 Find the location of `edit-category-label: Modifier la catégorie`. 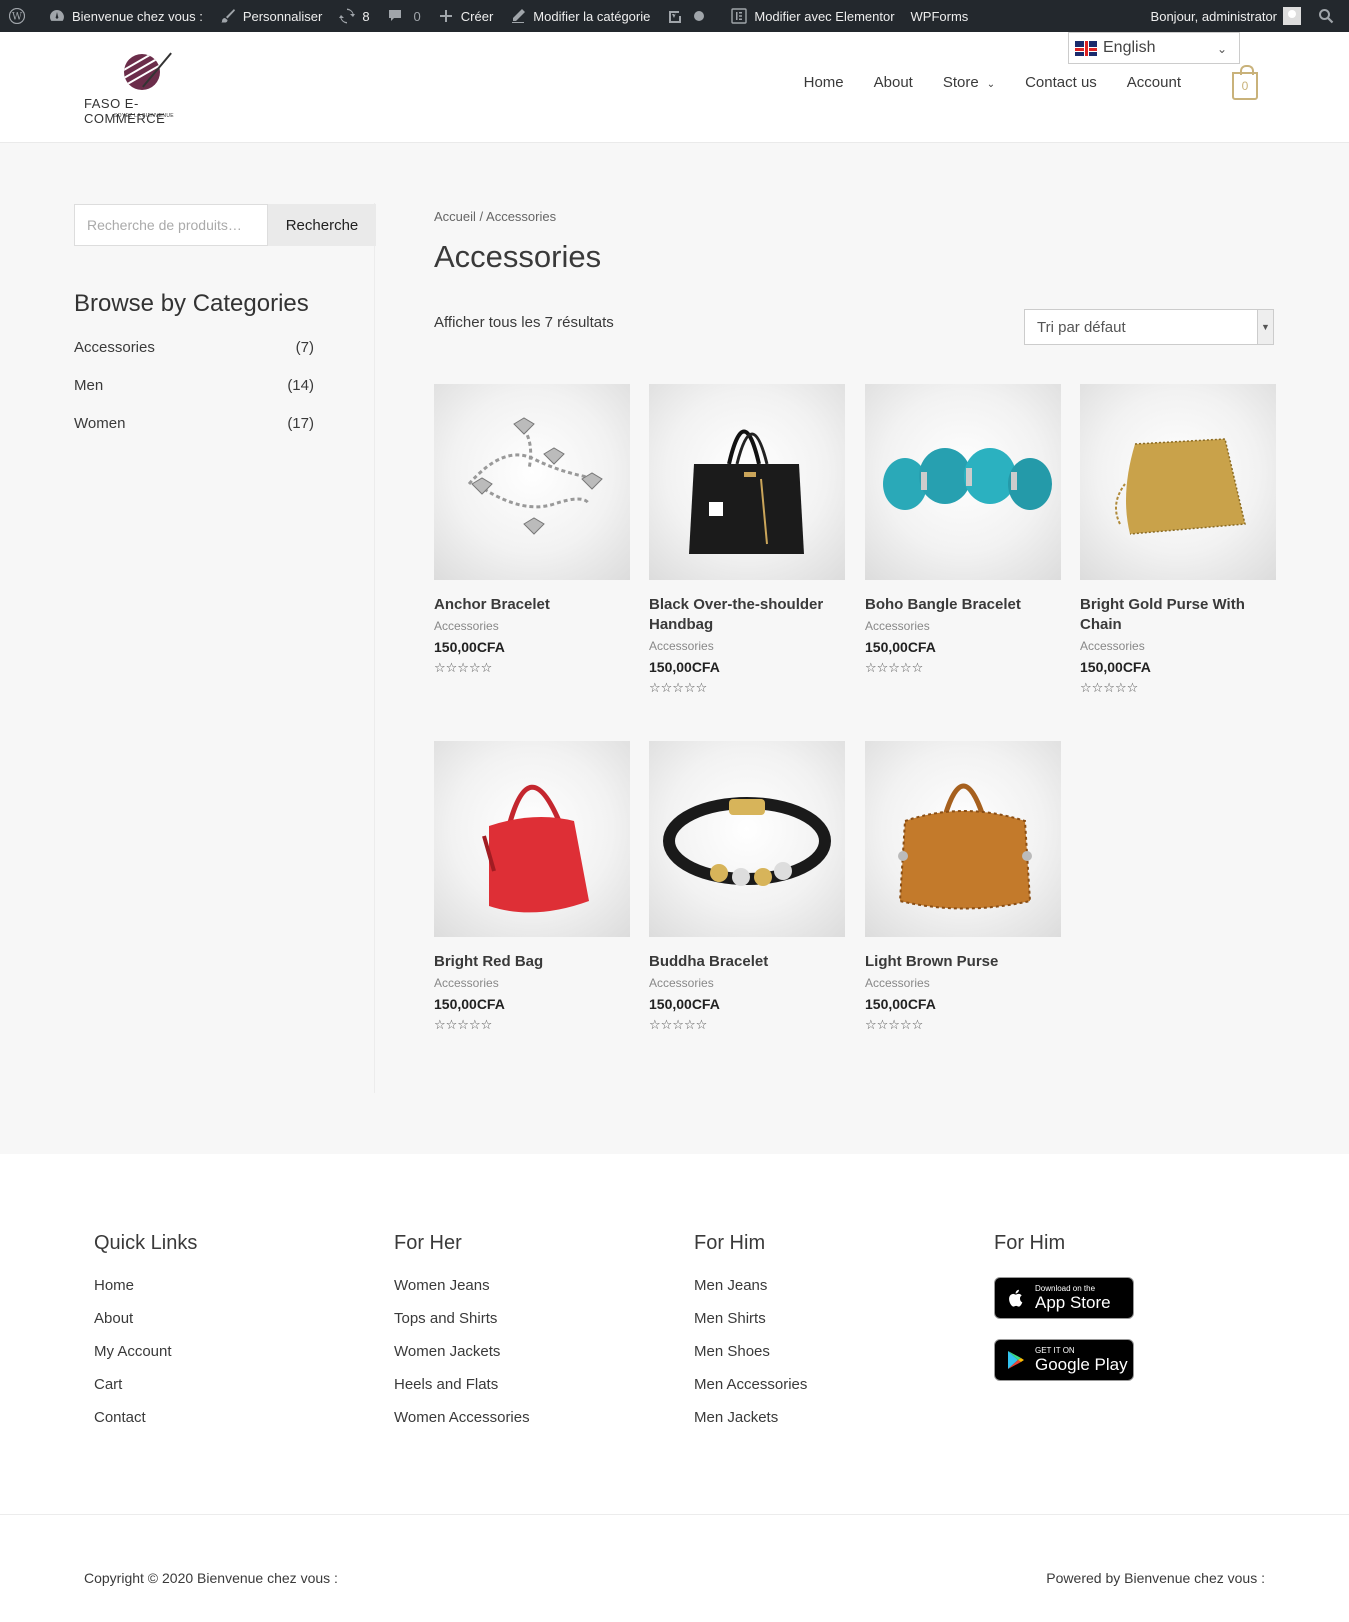

edit-category-label: Modifier la catégorie is located at coordinates (592, 16).